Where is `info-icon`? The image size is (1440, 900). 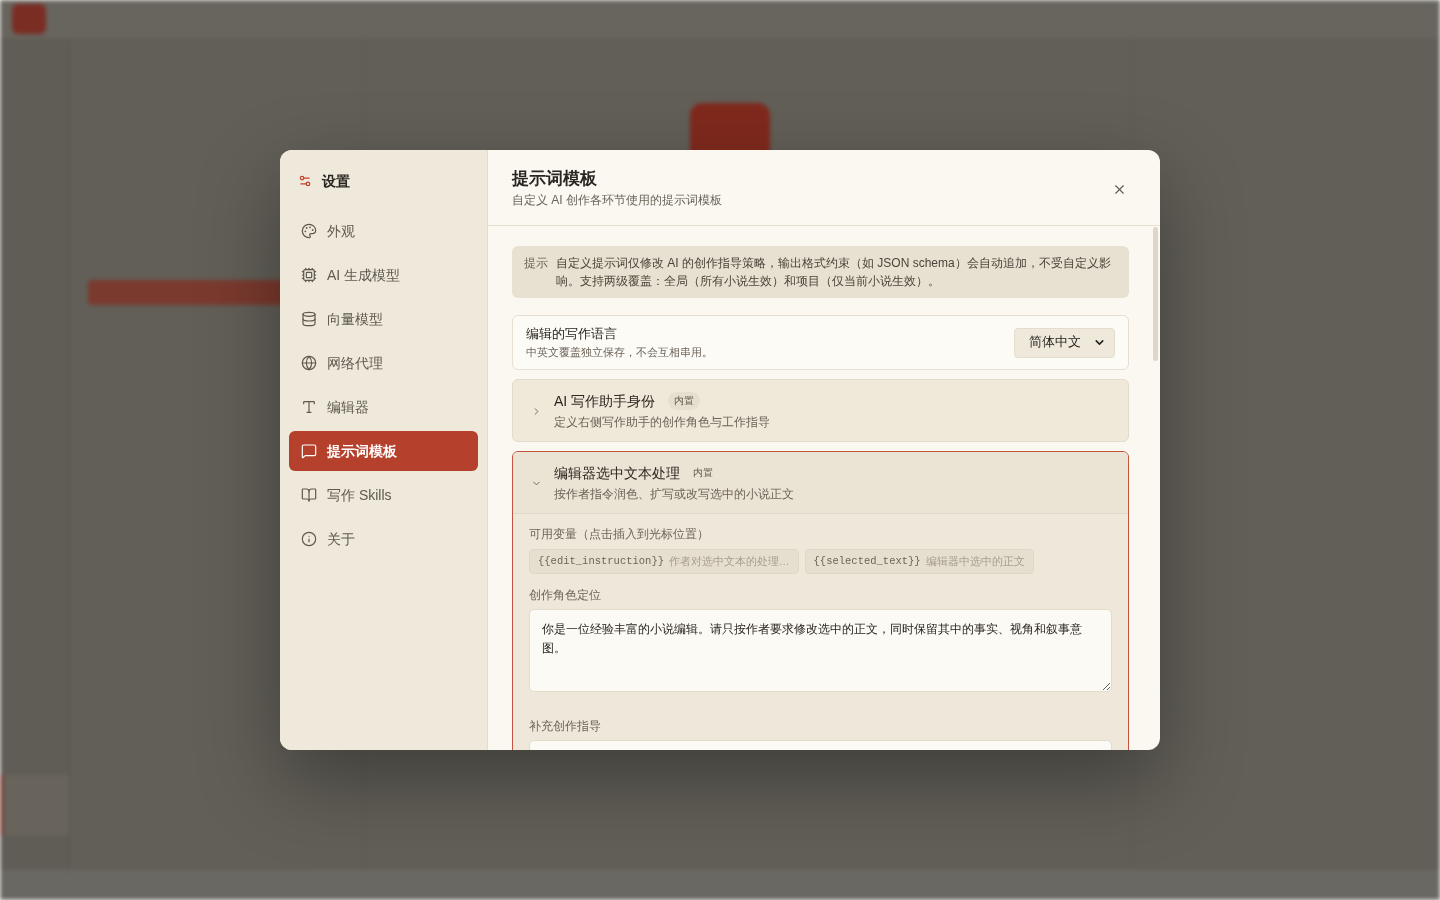 info-icon is located at coordinates (309, 539).